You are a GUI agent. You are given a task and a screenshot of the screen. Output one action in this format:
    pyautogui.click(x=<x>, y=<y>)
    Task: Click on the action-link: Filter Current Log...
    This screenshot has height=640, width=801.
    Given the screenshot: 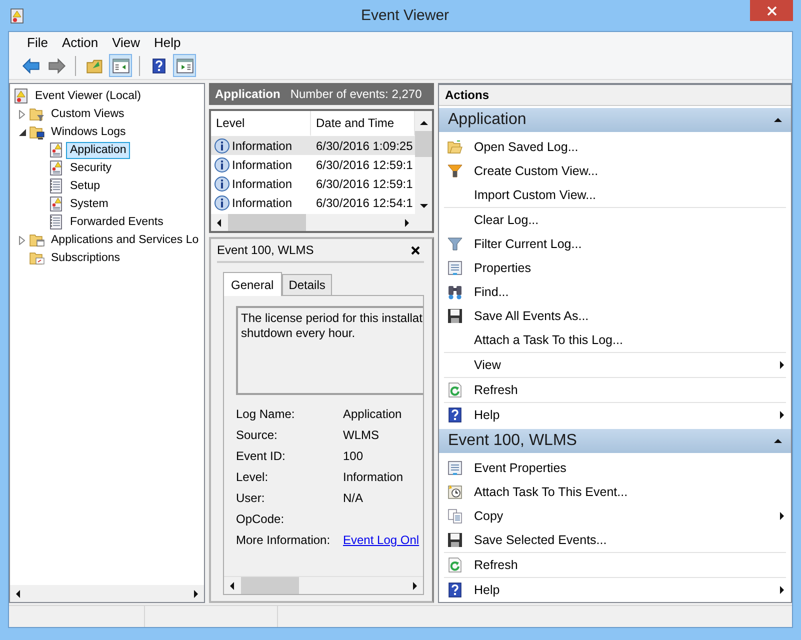 What is the action you would take?
    pyautogui.click(x=630, y=244)
    